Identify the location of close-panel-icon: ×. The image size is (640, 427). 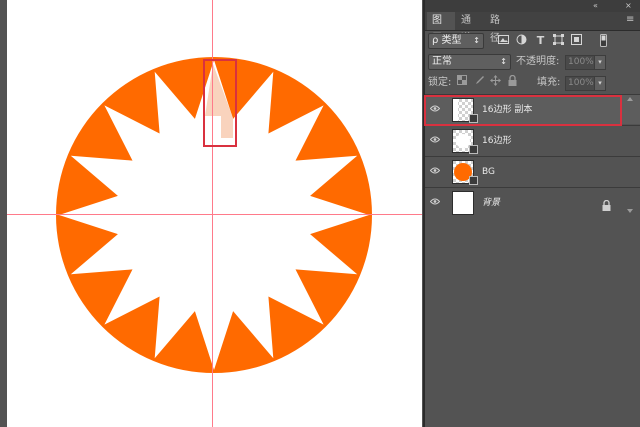
(628, 6).